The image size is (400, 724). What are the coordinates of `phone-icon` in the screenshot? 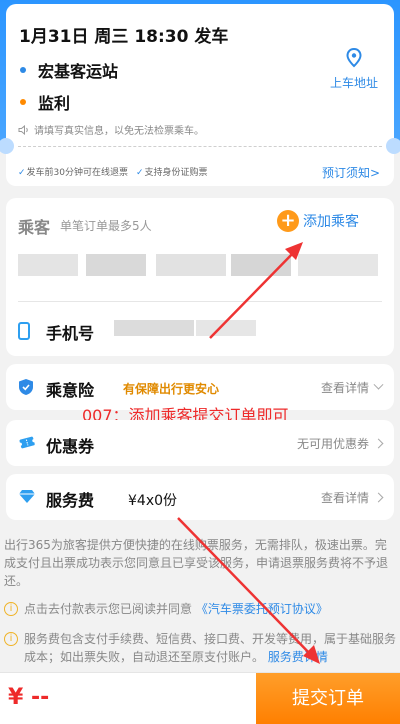 It's located at (24, 331).